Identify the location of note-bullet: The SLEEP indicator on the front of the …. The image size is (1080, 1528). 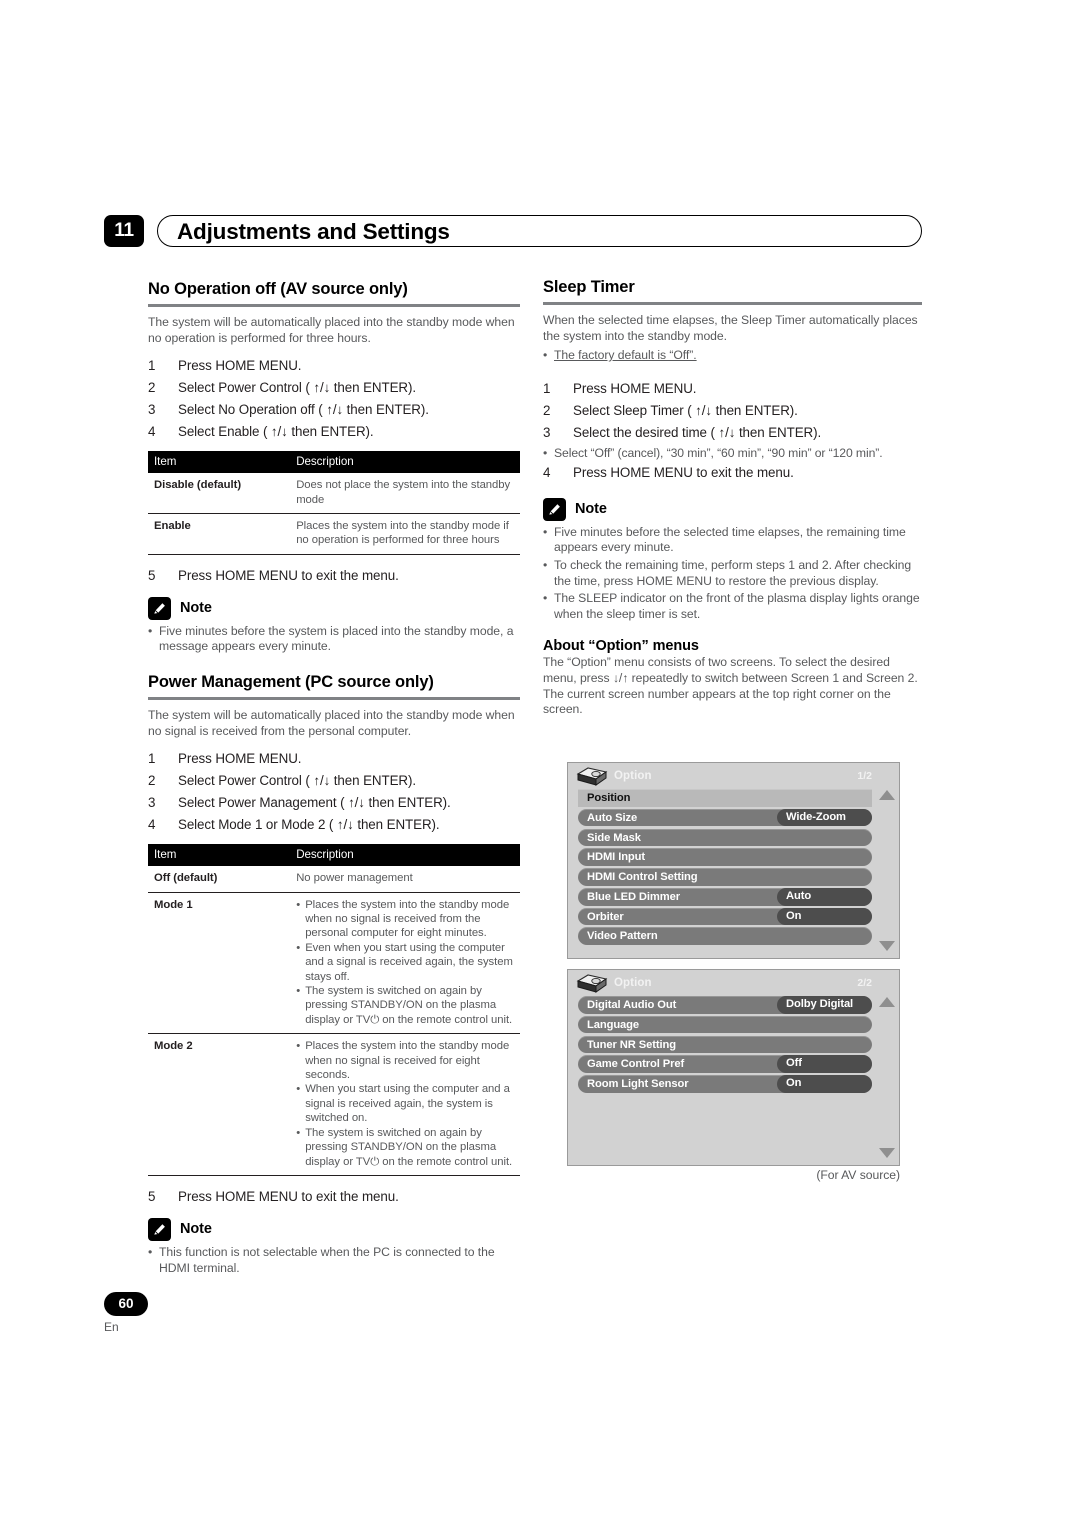
(732, 606).